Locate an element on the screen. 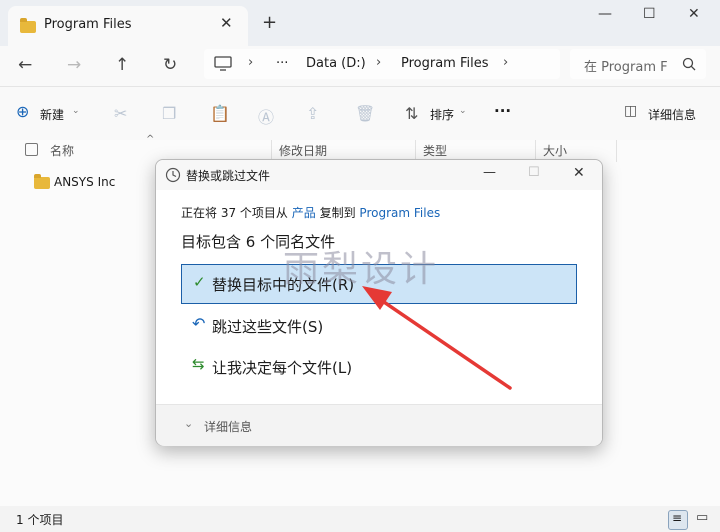  decide-option-label: 让我决定每个文件(L) is located at coordinates (282, 368).